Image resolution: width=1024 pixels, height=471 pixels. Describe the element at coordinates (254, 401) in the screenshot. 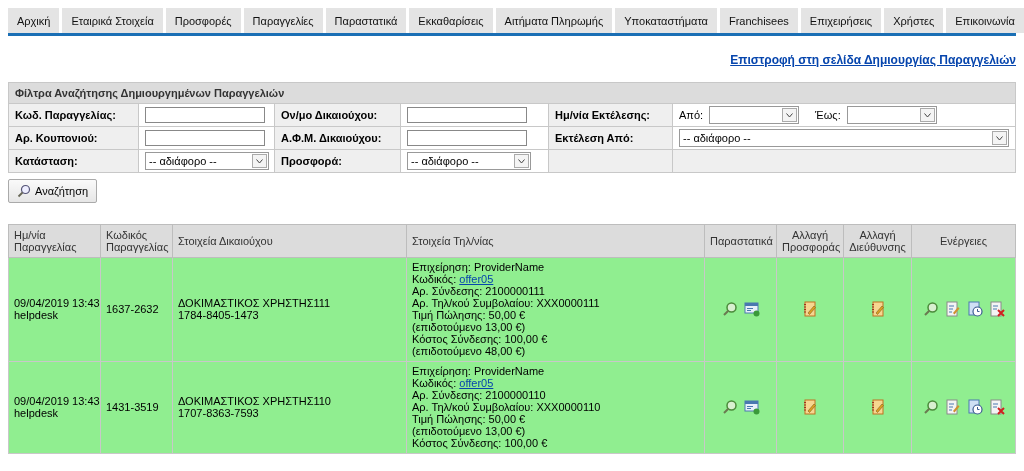

I see `beneficiary-name: ΔΟΚΙΜΑΣΤΙΚΟΣ ΧΡΗΣΤΗΣ110` at that location.